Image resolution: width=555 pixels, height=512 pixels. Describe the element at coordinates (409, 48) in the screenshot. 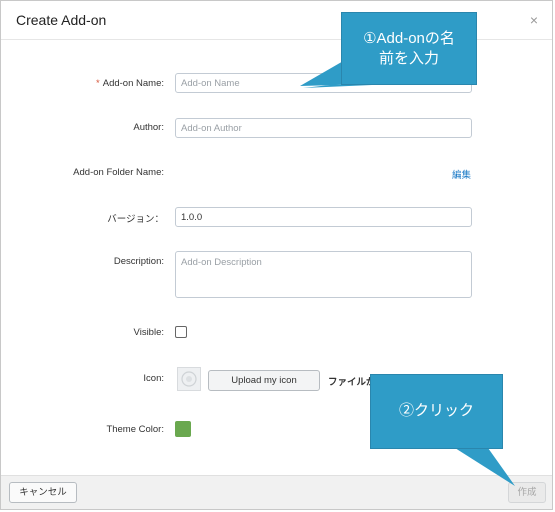

I see `callout-enter-name: ①Add-onの名 前を入力` at that location.